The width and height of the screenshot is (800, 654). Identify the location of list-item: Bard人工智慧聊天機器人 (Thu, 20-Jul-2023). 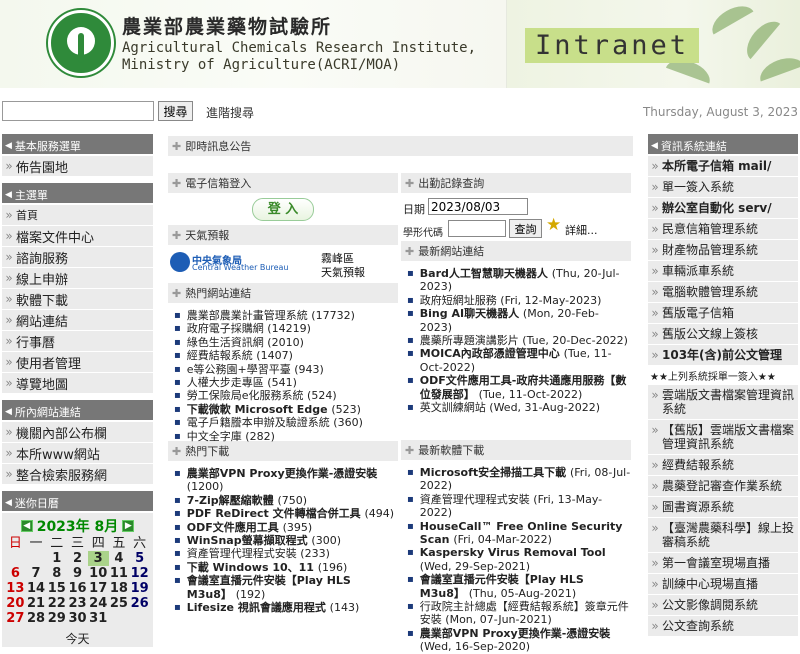
(516, 280).